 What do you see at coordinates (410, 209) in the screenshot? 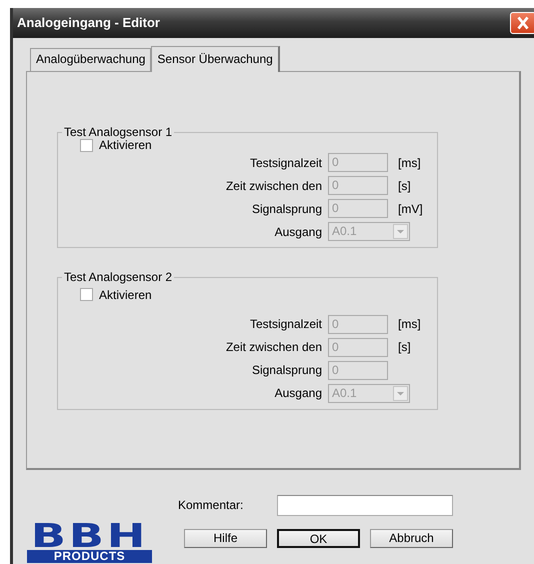
I see `unit-label: [mV]` at bounding box center [410, 209].